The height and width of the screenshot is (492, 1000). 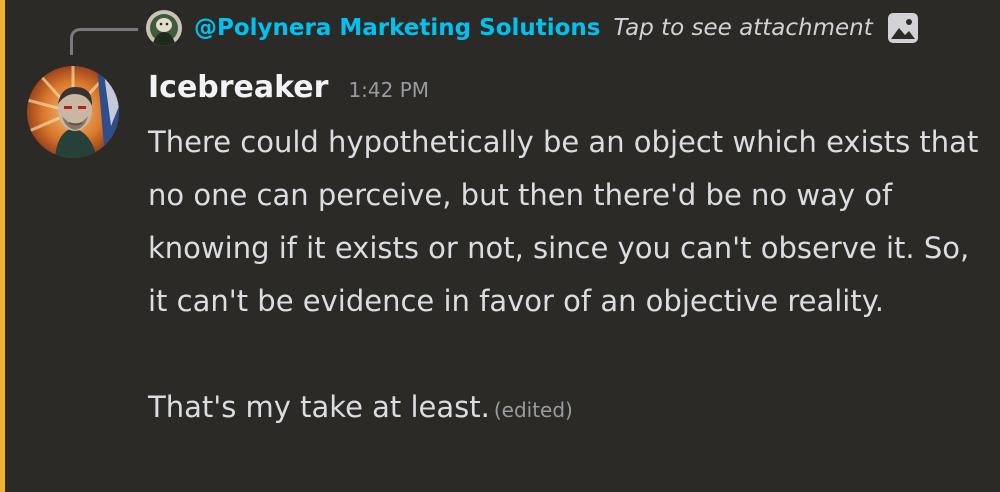 What do you see at coordinates (743, 28) in the screenshot?
I see `reply-preview-text: Tap to see attachment` at bounding box center [743, 28].